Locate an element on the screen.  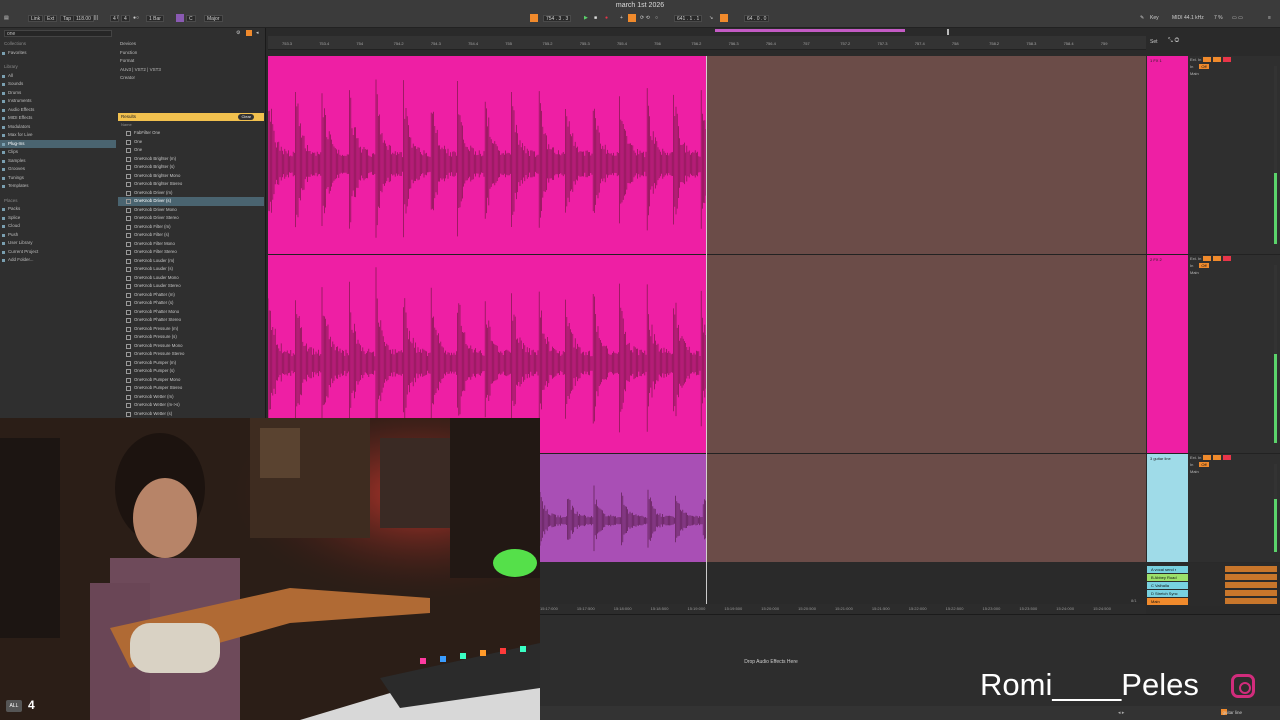
list-item: OneKnob Pressure Stereo is located at coordinates (191, 354).